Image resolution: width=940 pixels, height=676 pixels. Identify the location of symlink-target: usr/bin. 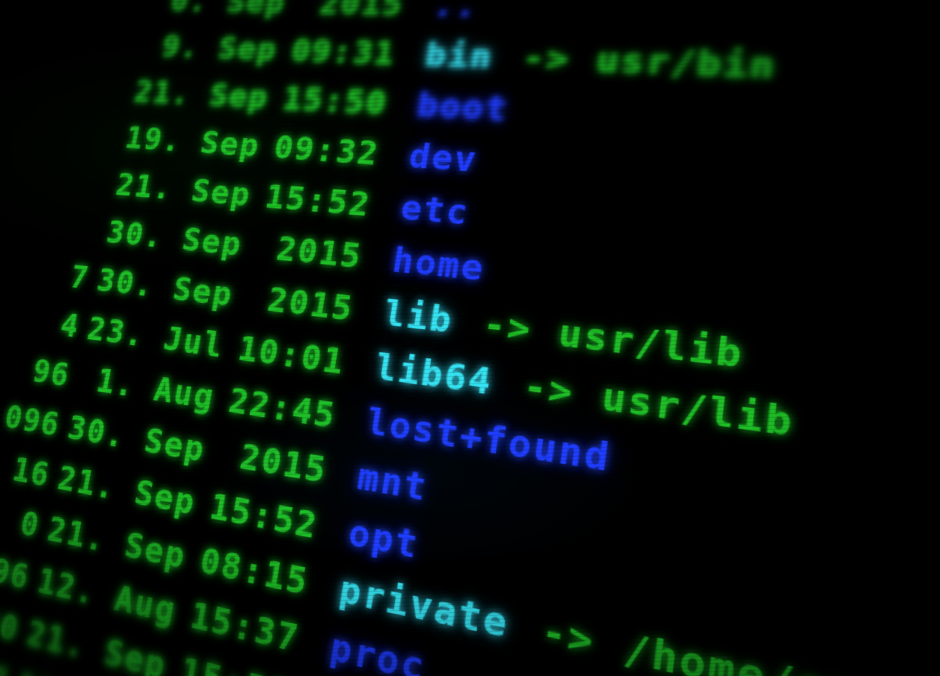
(686, 64).